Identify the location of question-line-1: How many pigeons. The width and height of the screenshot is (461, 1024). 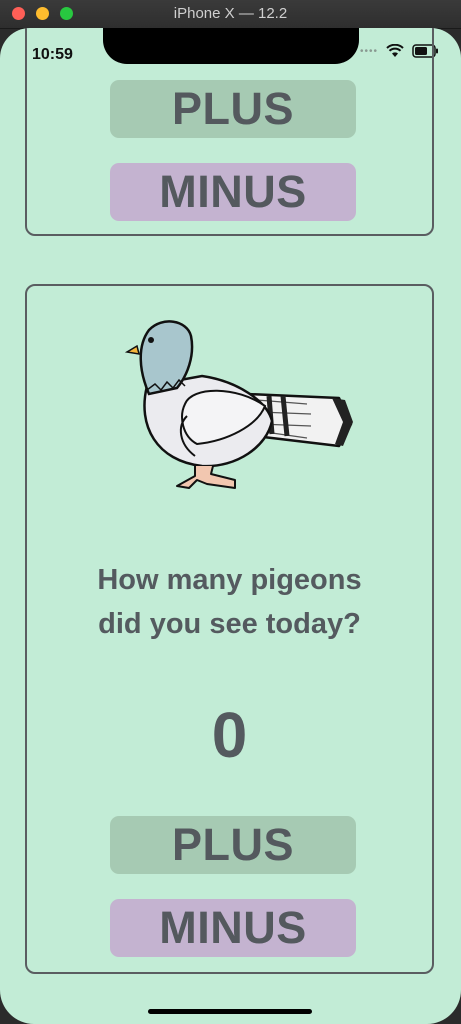
(229, 580).